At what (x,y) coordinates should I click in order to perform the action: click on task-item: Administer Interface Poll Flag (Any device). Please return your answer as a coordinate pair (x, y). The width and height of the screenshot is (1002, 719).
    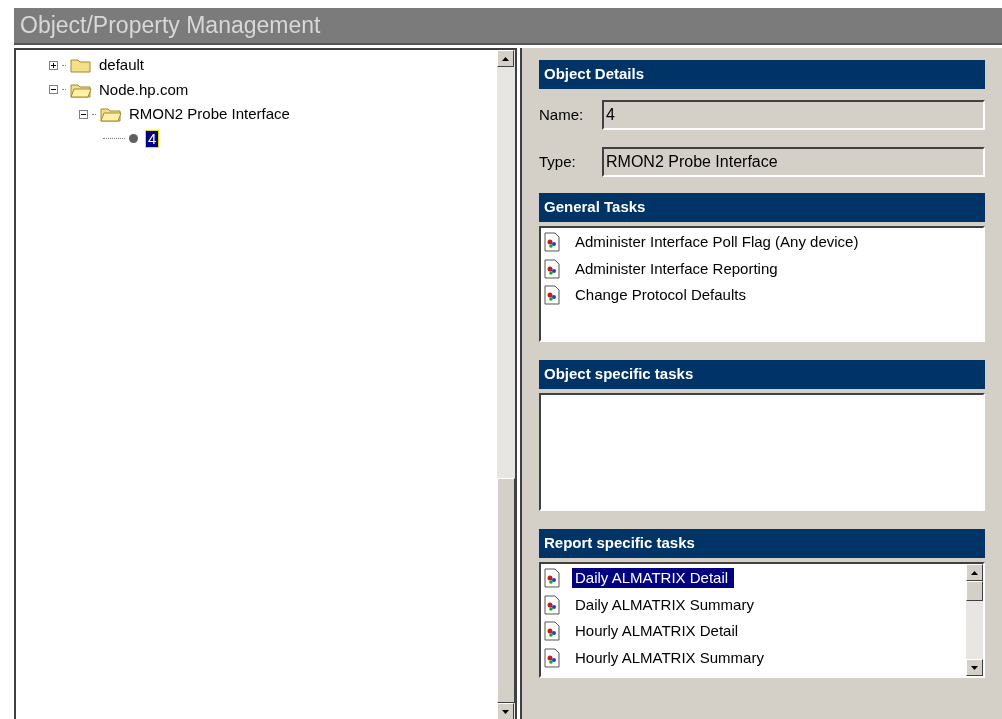
    Looking at the image, I should click on (717, 242).